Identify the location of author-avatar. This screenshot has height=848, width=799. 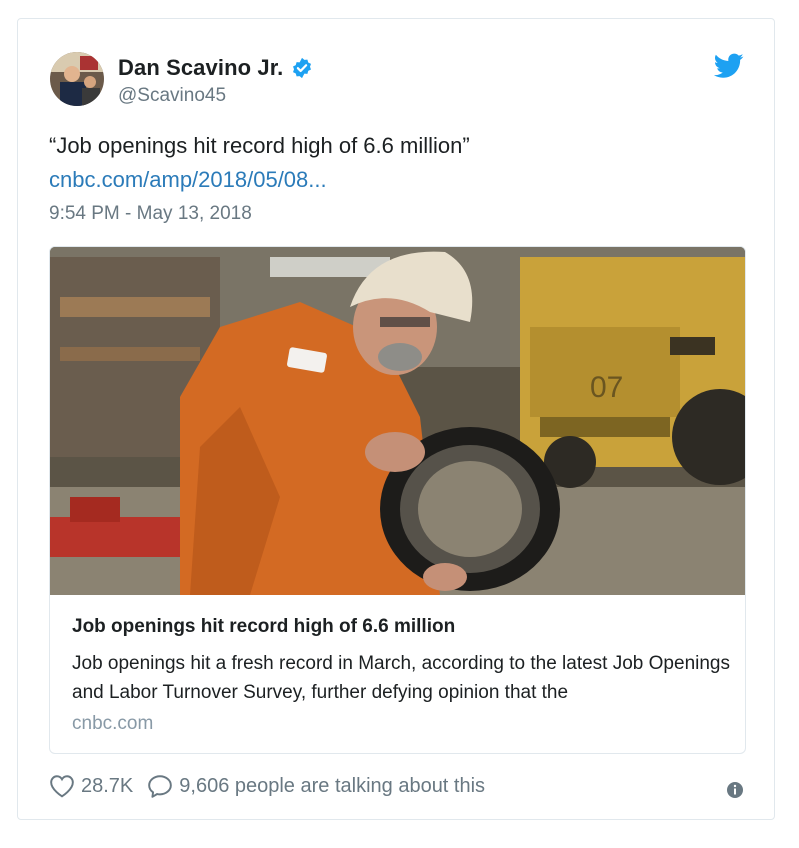
(77, 79).